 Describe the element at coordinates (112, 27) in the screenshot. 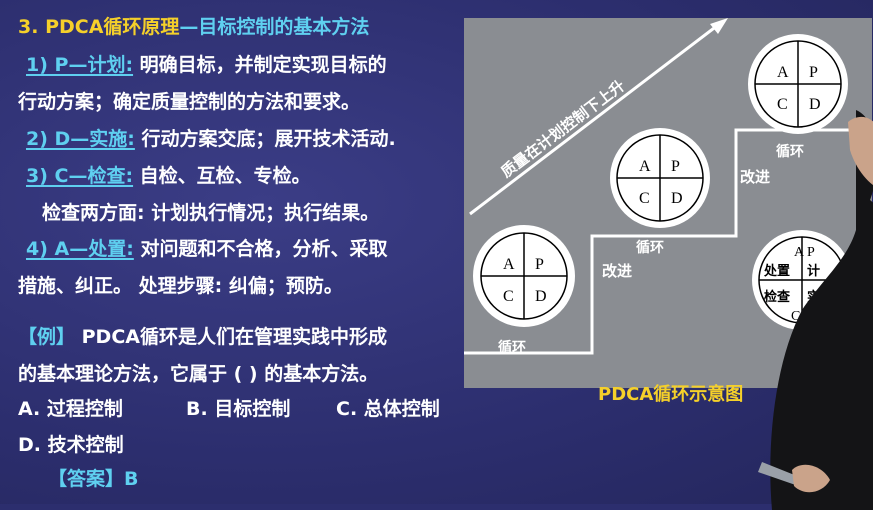

I see `heading-title: PDCA循环原理` at that location.